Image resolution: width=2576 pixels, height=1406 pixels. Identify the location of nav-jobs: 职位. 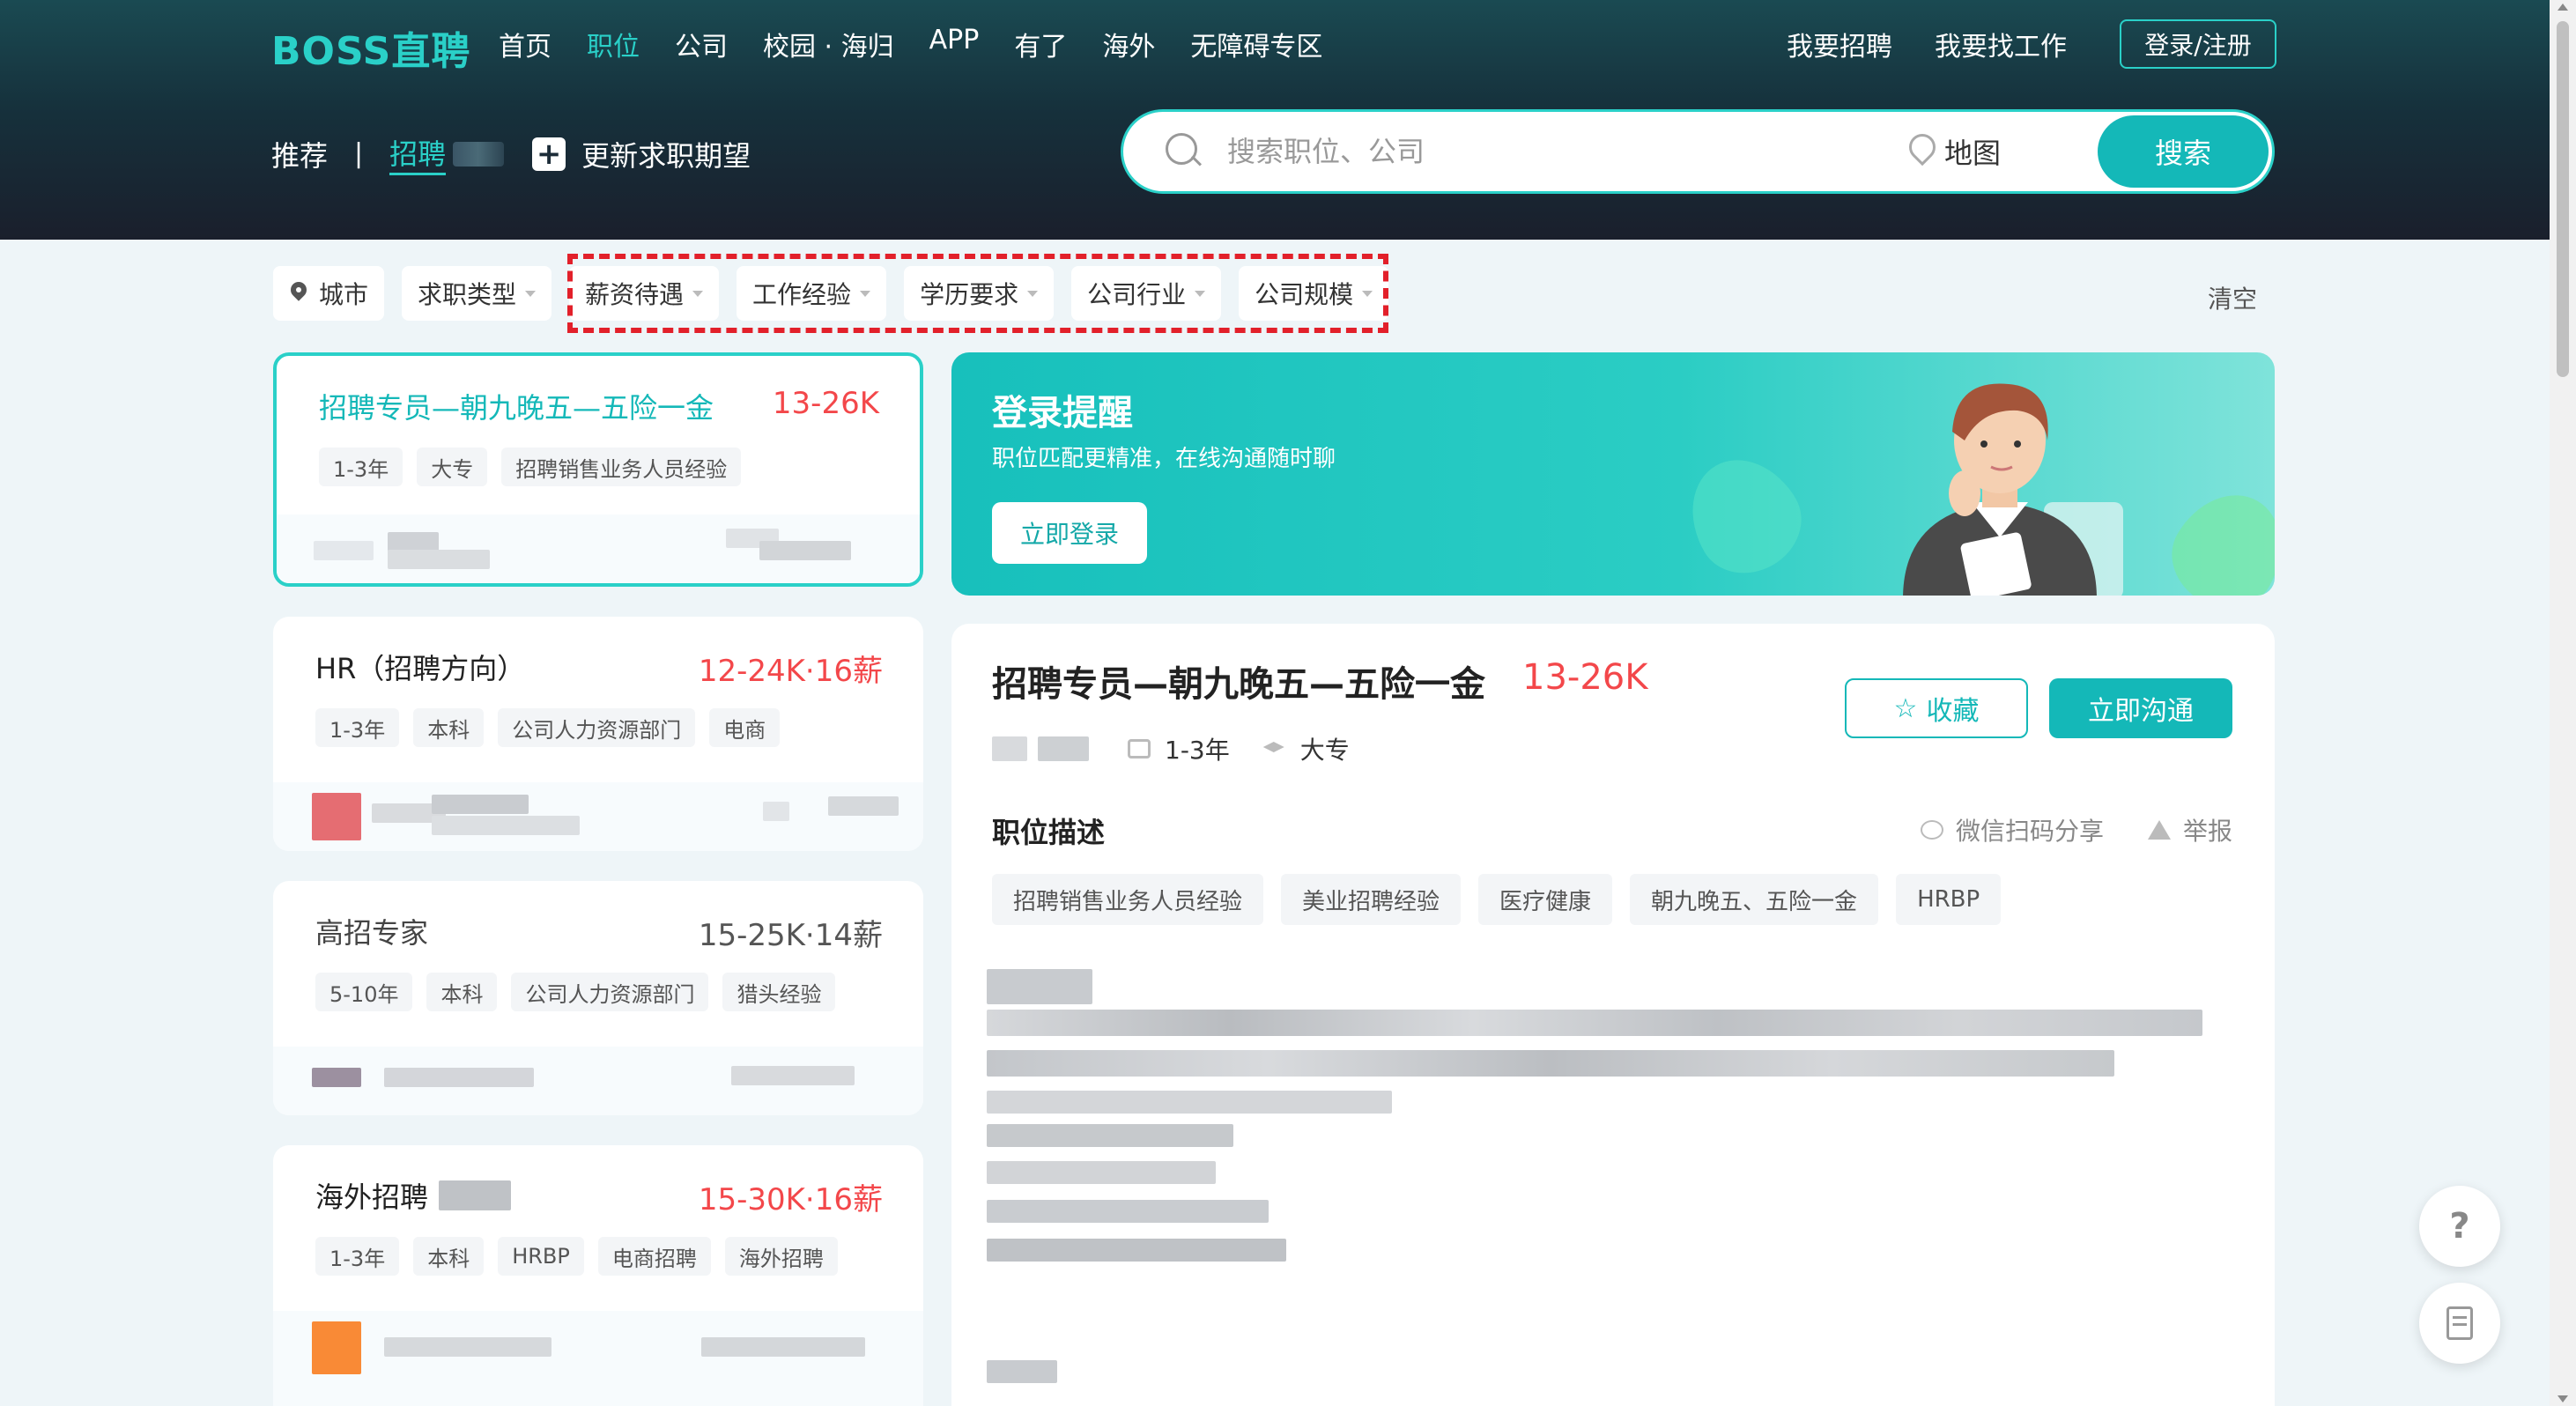
(613, 44).